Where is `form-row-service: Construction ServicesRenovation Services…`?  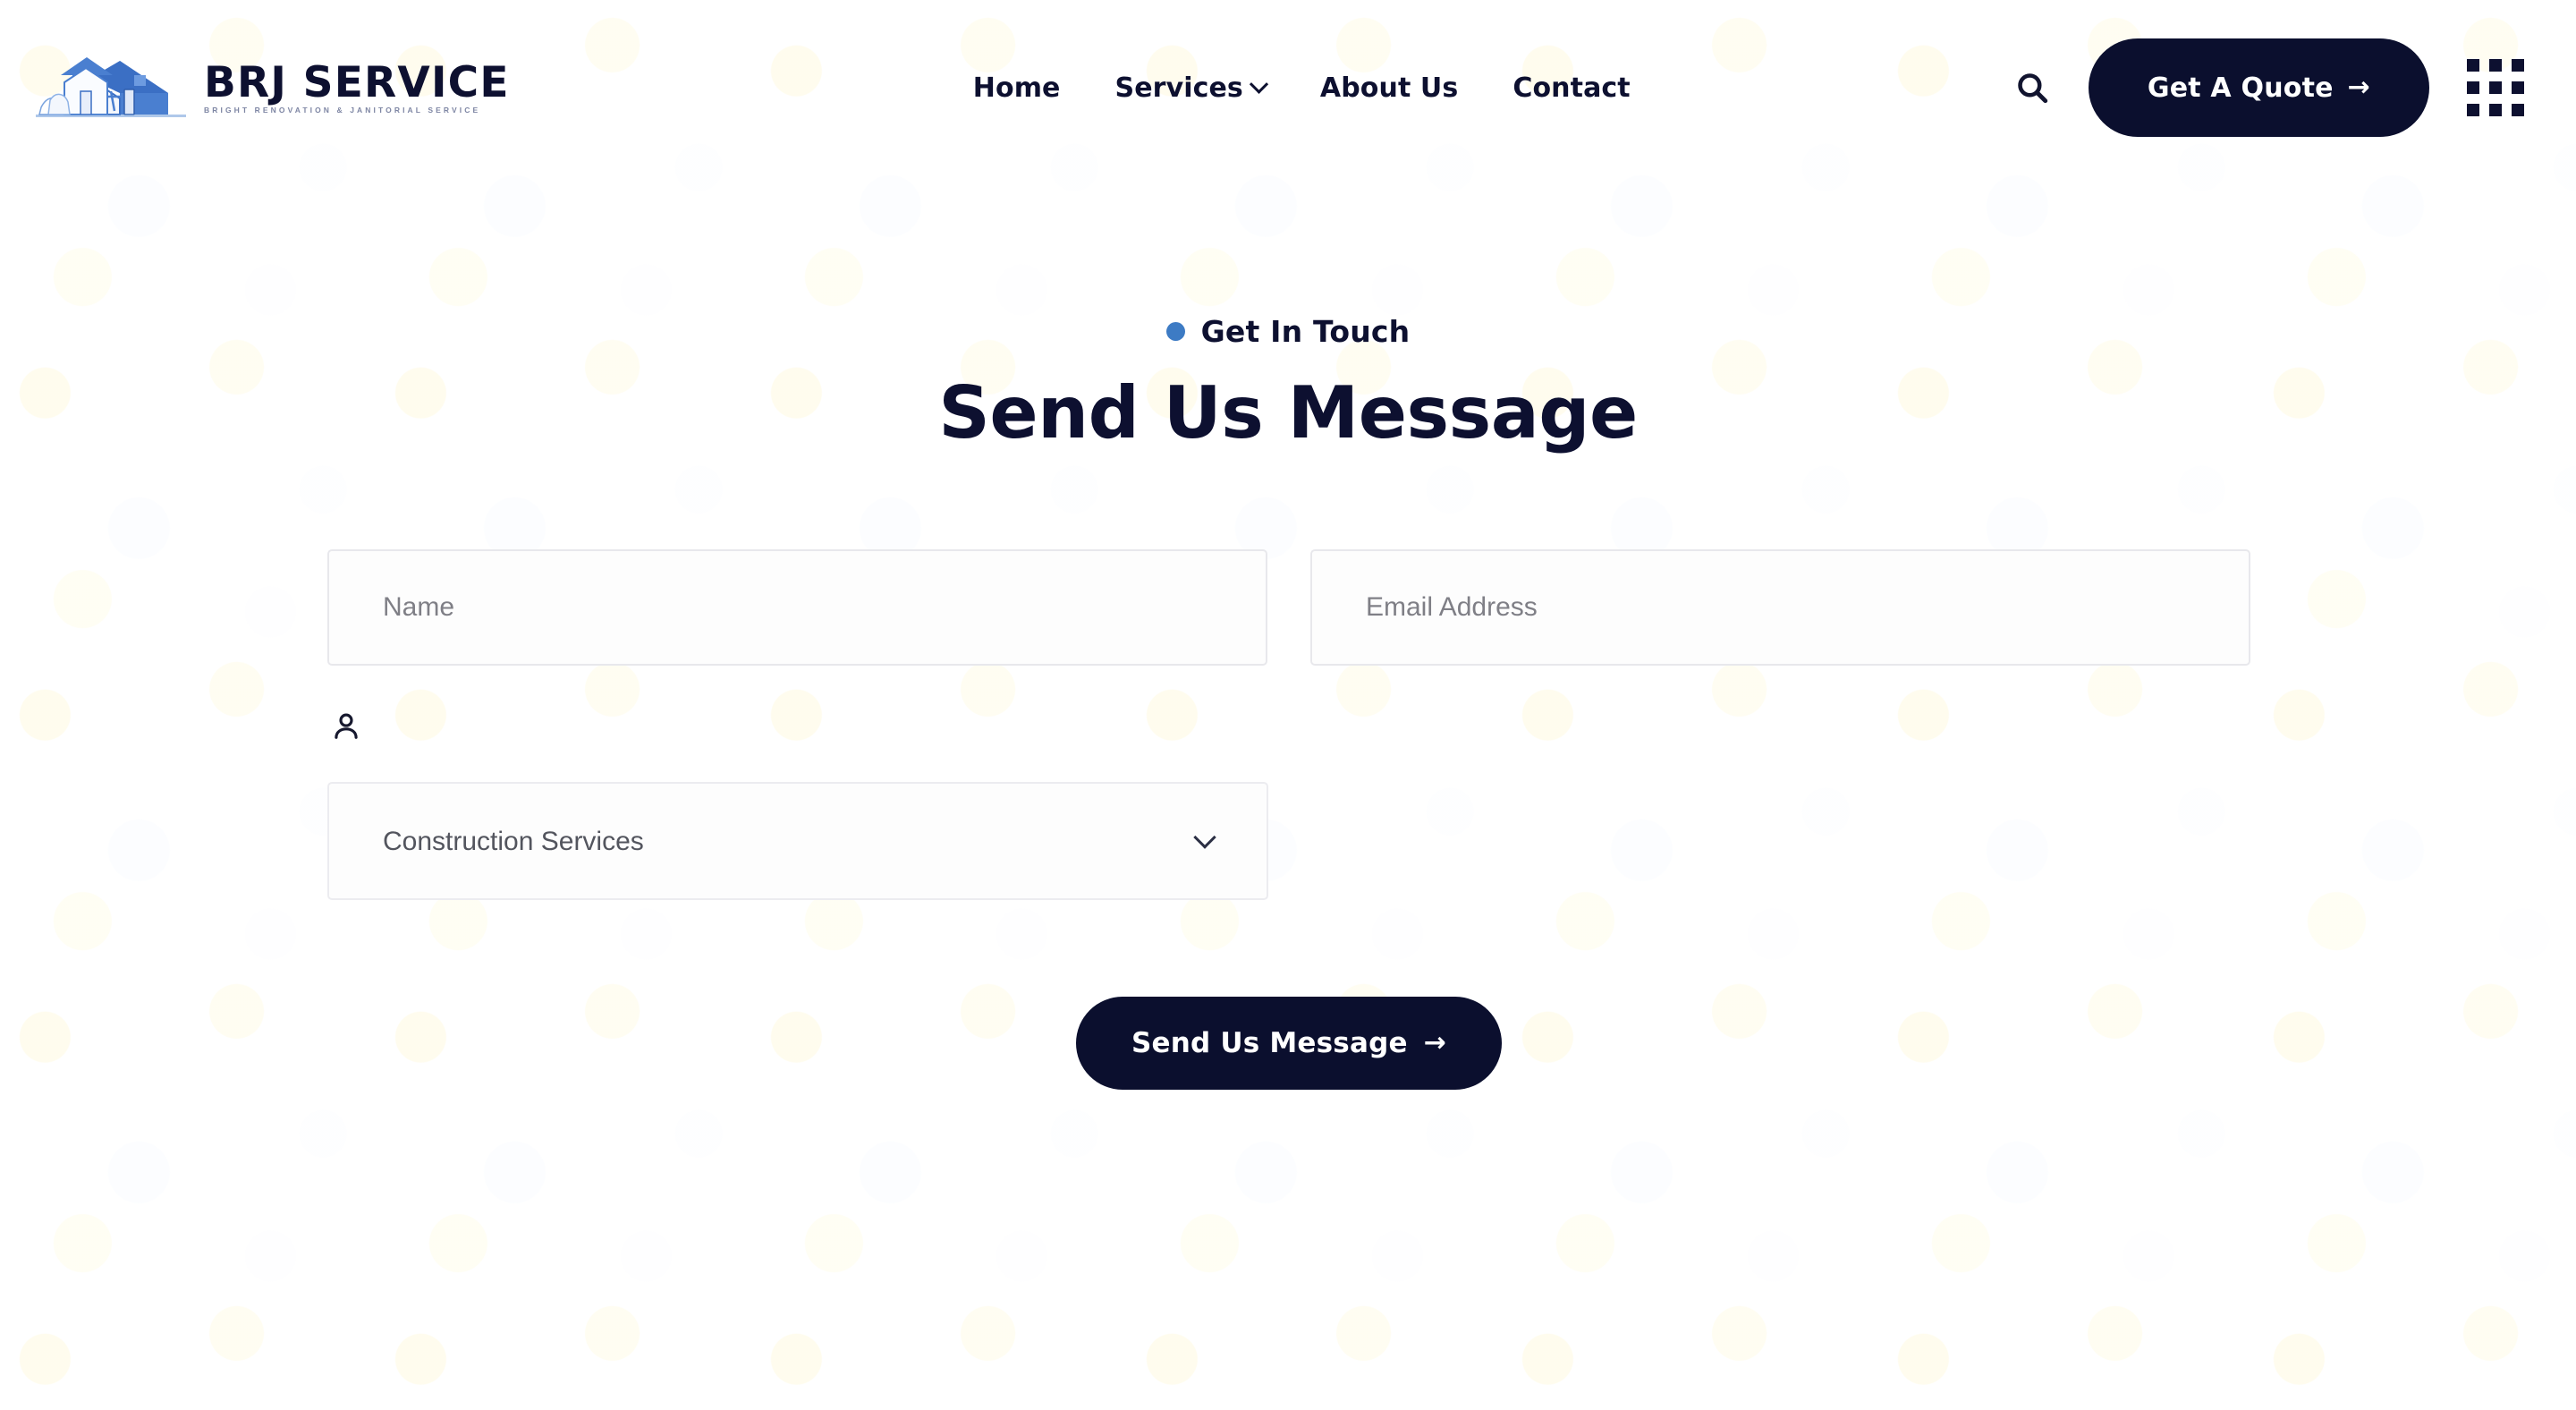
form-row-service: Construction ServicesRenovation Services… is located at coordinates (1288, 841).